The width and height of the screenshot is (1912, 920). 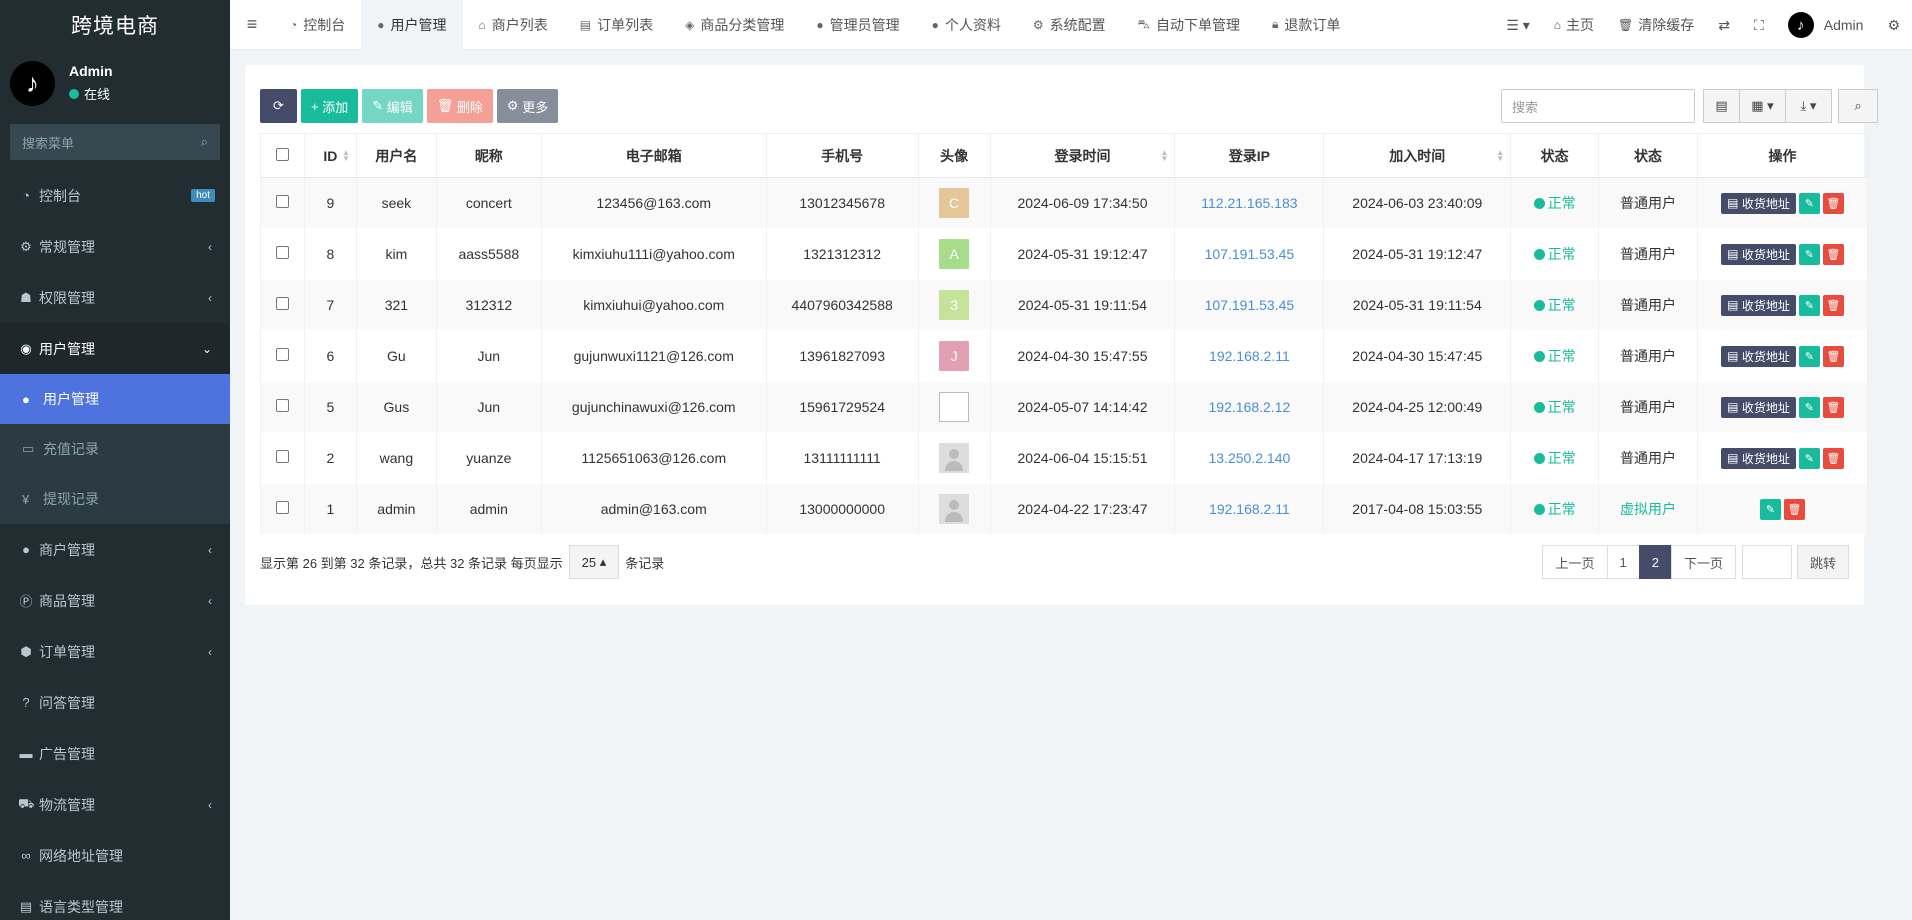 I want to click on sidebar-item-general: ⚙ 常规管理 ‹, so click(x=115, y=246).